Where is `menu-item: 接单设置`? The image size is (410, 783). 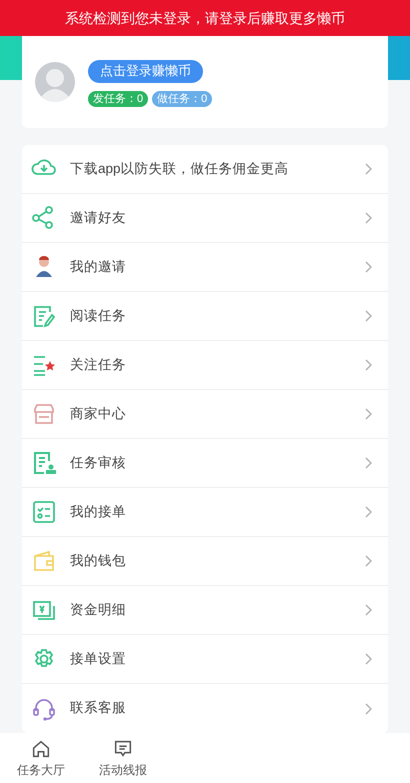 menu-item: 接单设置 is located at coordinates (211, 659).